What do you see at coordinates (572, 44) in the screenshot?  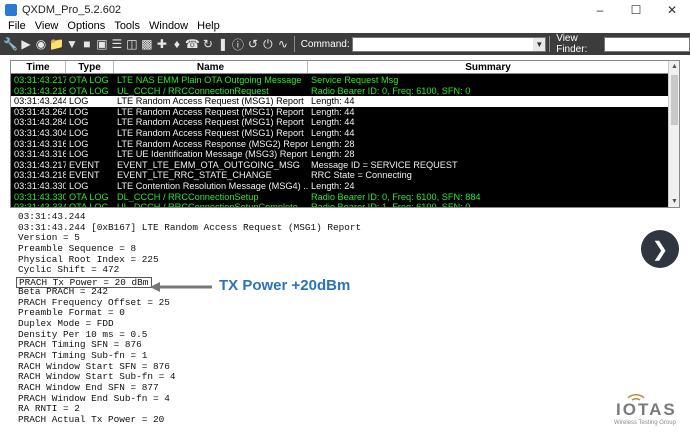 I see `view-finder-label: View Finder:` at bounding box center [572, 44].